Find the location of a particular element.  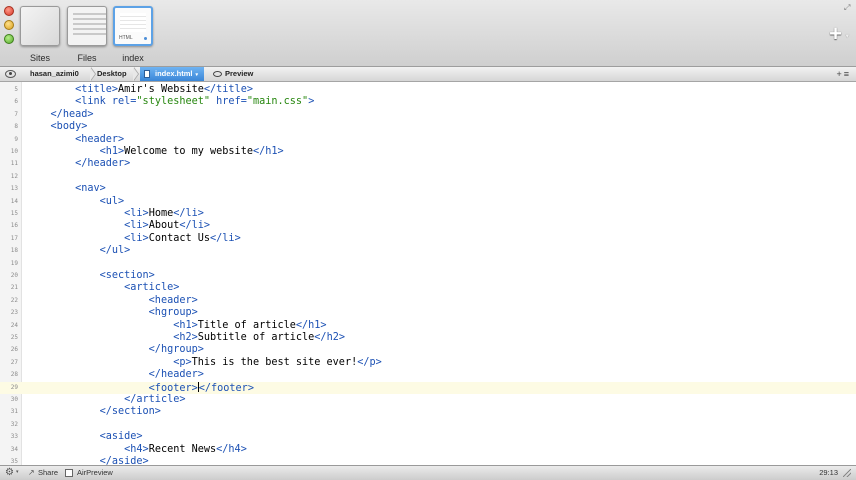

code-text: <h1>Title of article</h1> is located at coordinates (250, 325).